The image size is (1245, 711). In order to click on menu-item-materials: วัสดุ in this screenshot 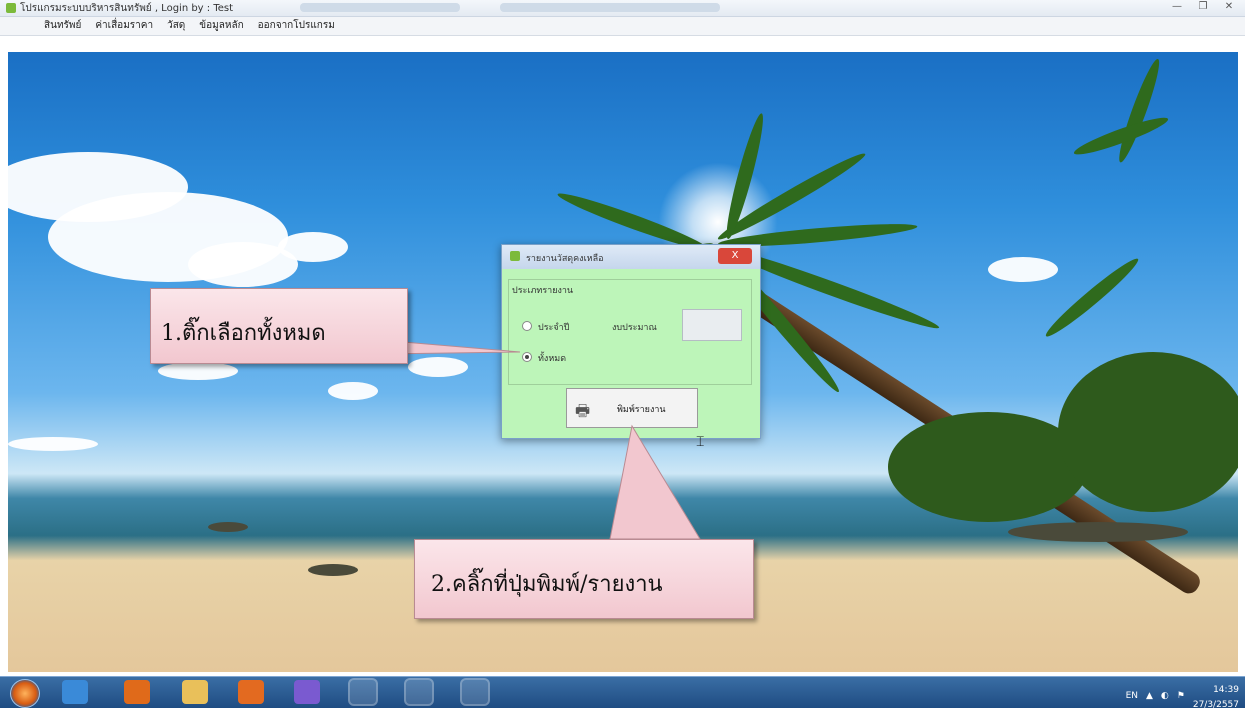, I will do `click(176, 26)`.